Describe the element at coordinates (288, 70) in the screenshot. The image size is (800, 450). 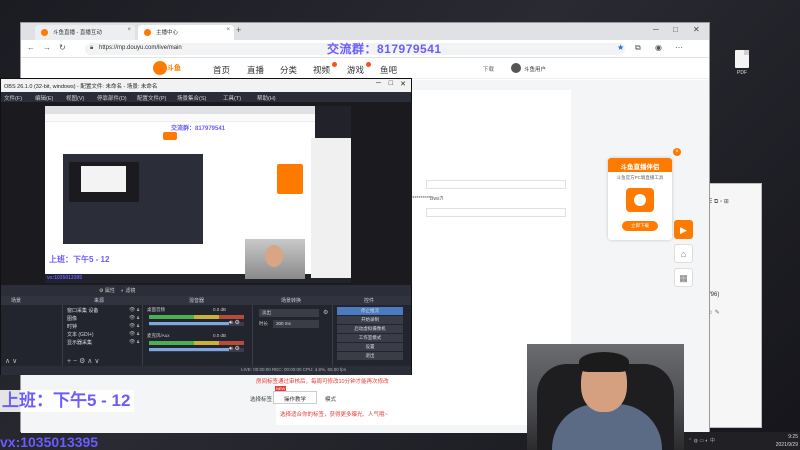
I see `nav-category: 分类` at that location.